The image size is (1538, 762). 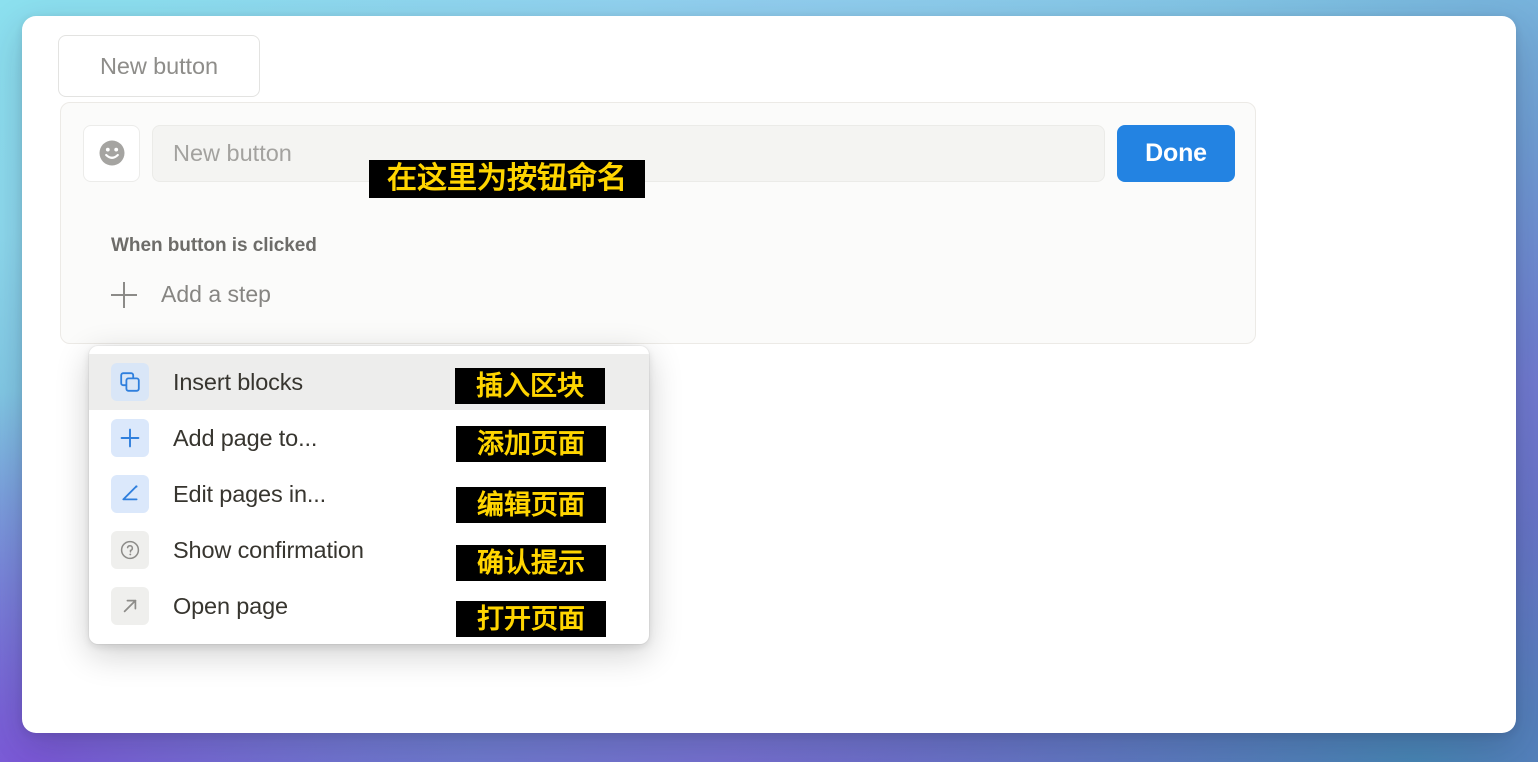 What do you see at coordinates (130, 494) in the screenshot?
I see `pencil-edit-icon` at bounding box center [130, 494].